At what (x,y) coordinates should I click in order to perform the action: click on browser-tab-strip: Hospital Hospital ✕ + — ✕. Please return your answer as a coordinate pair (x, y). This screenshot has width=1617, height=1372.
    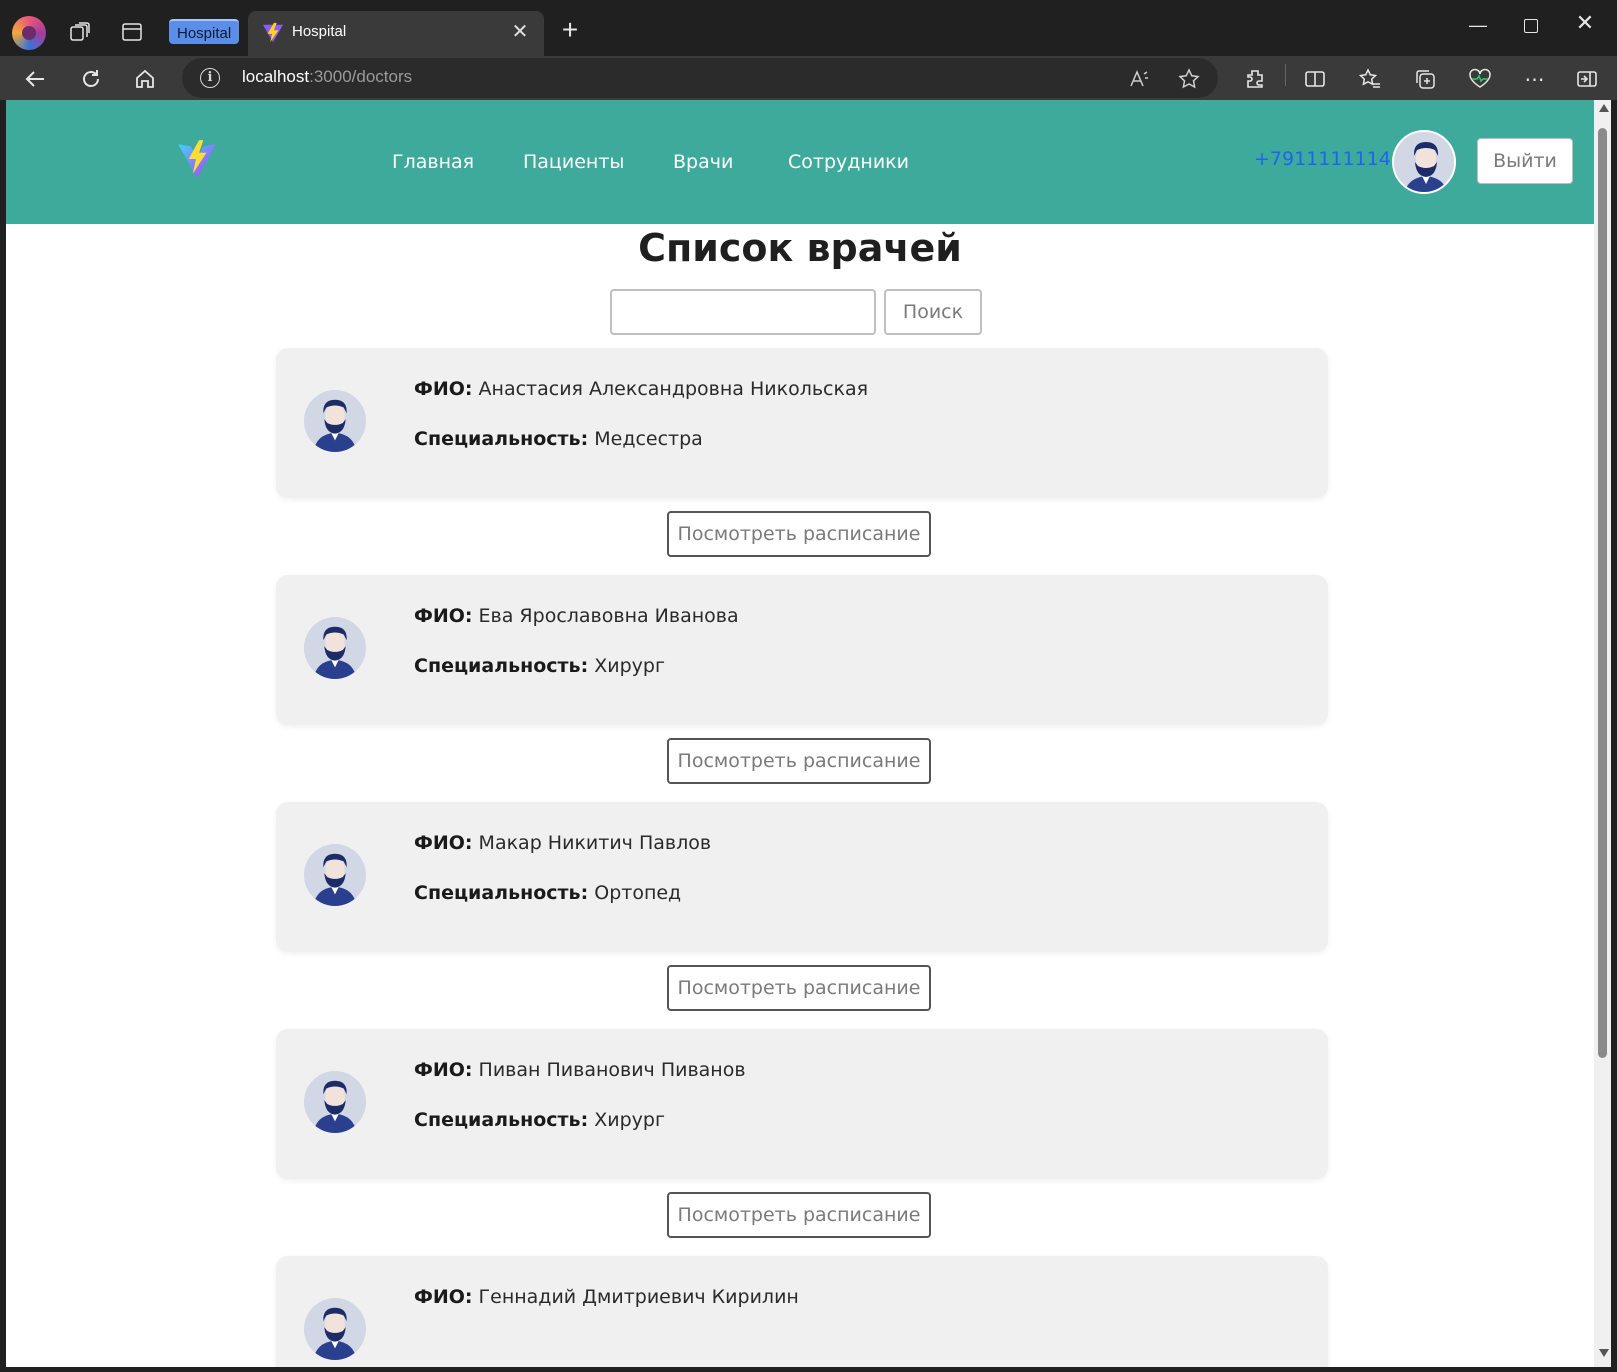
    Looking at the image, I should click on (808, 28).